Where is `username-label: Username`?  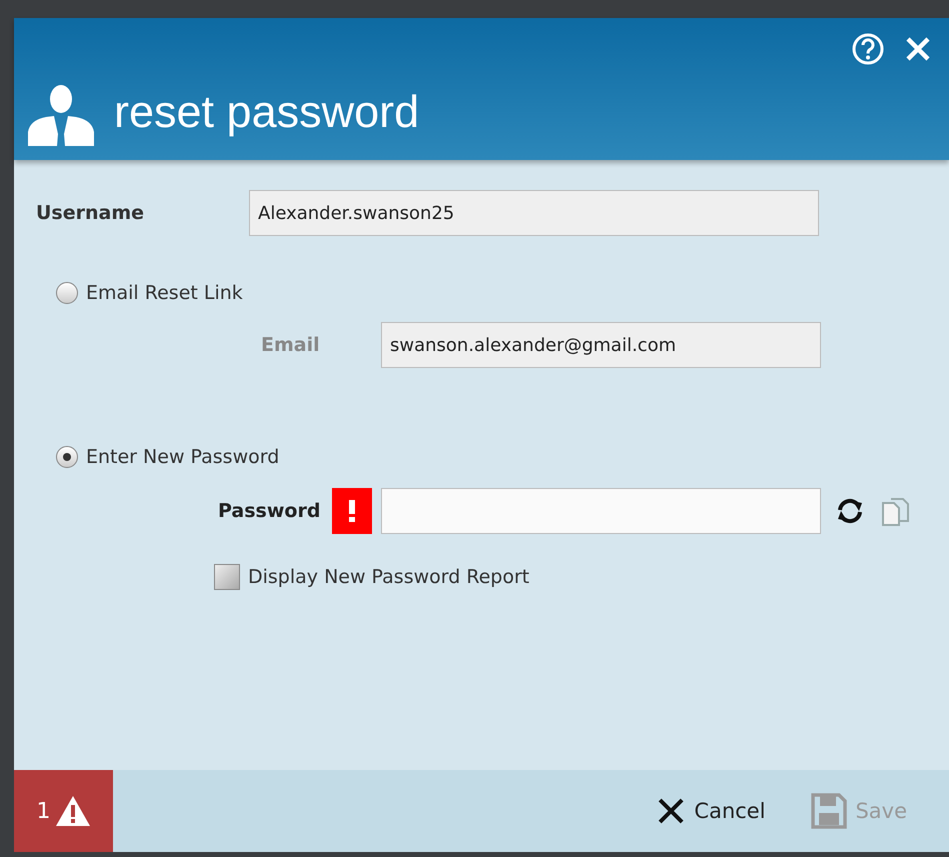 username-label: Username is located at coordinates (91, 213).